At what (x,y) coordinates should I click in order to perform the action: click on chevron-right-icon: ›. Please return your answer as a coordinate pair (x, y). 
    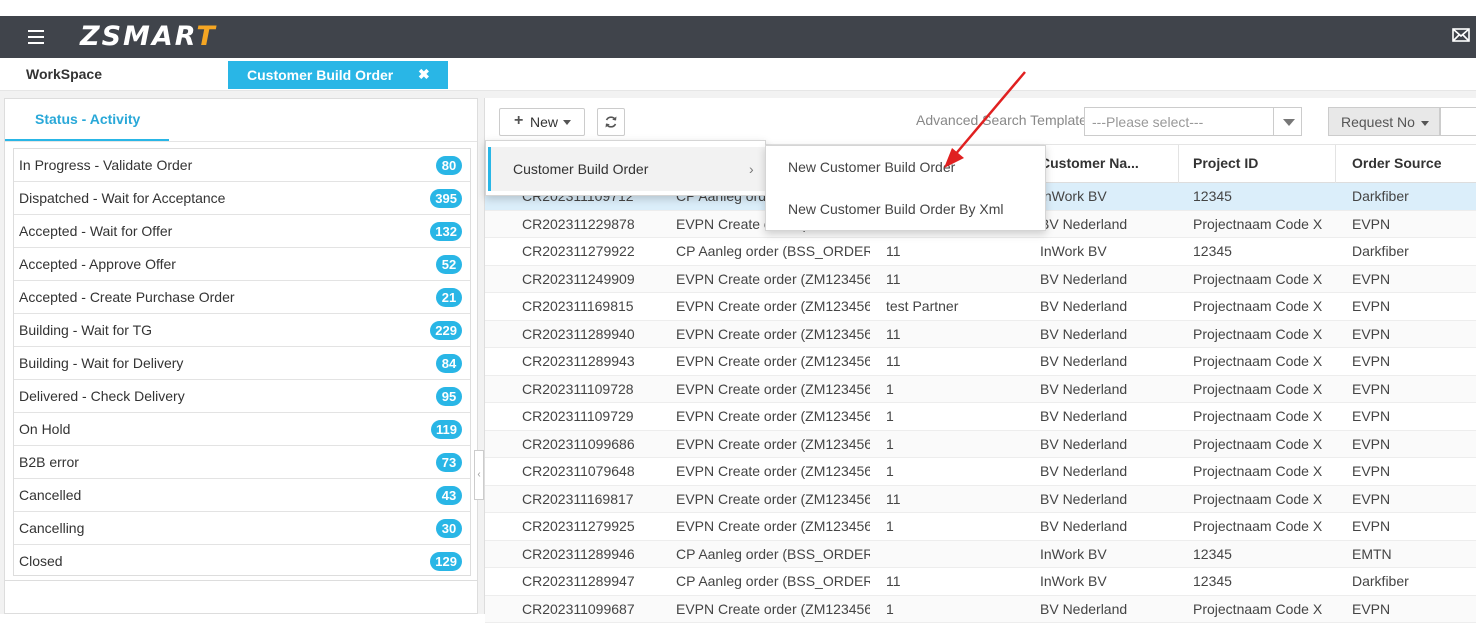
    Looking at the image, I should click on (751, 169).